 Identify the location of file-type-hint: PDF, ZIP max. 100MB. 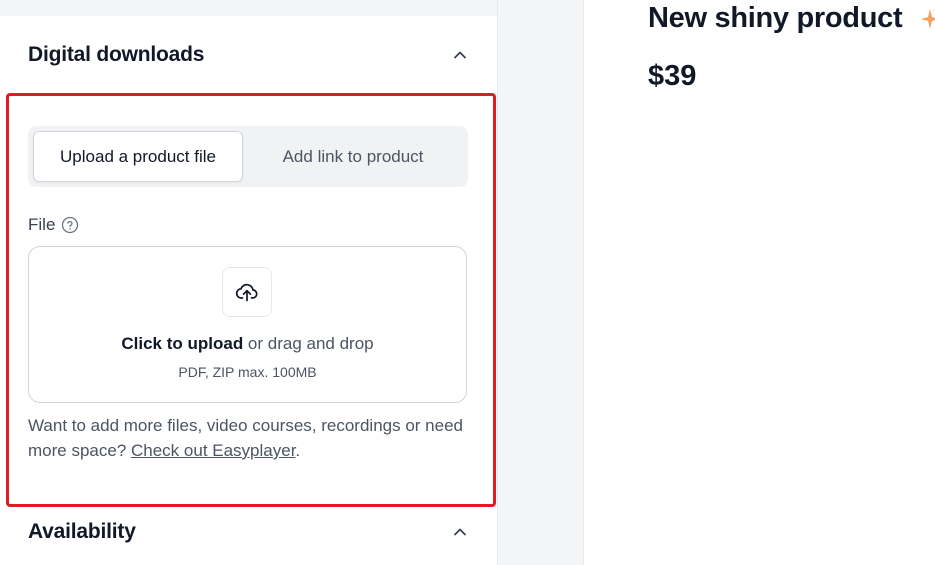
(247, 372).